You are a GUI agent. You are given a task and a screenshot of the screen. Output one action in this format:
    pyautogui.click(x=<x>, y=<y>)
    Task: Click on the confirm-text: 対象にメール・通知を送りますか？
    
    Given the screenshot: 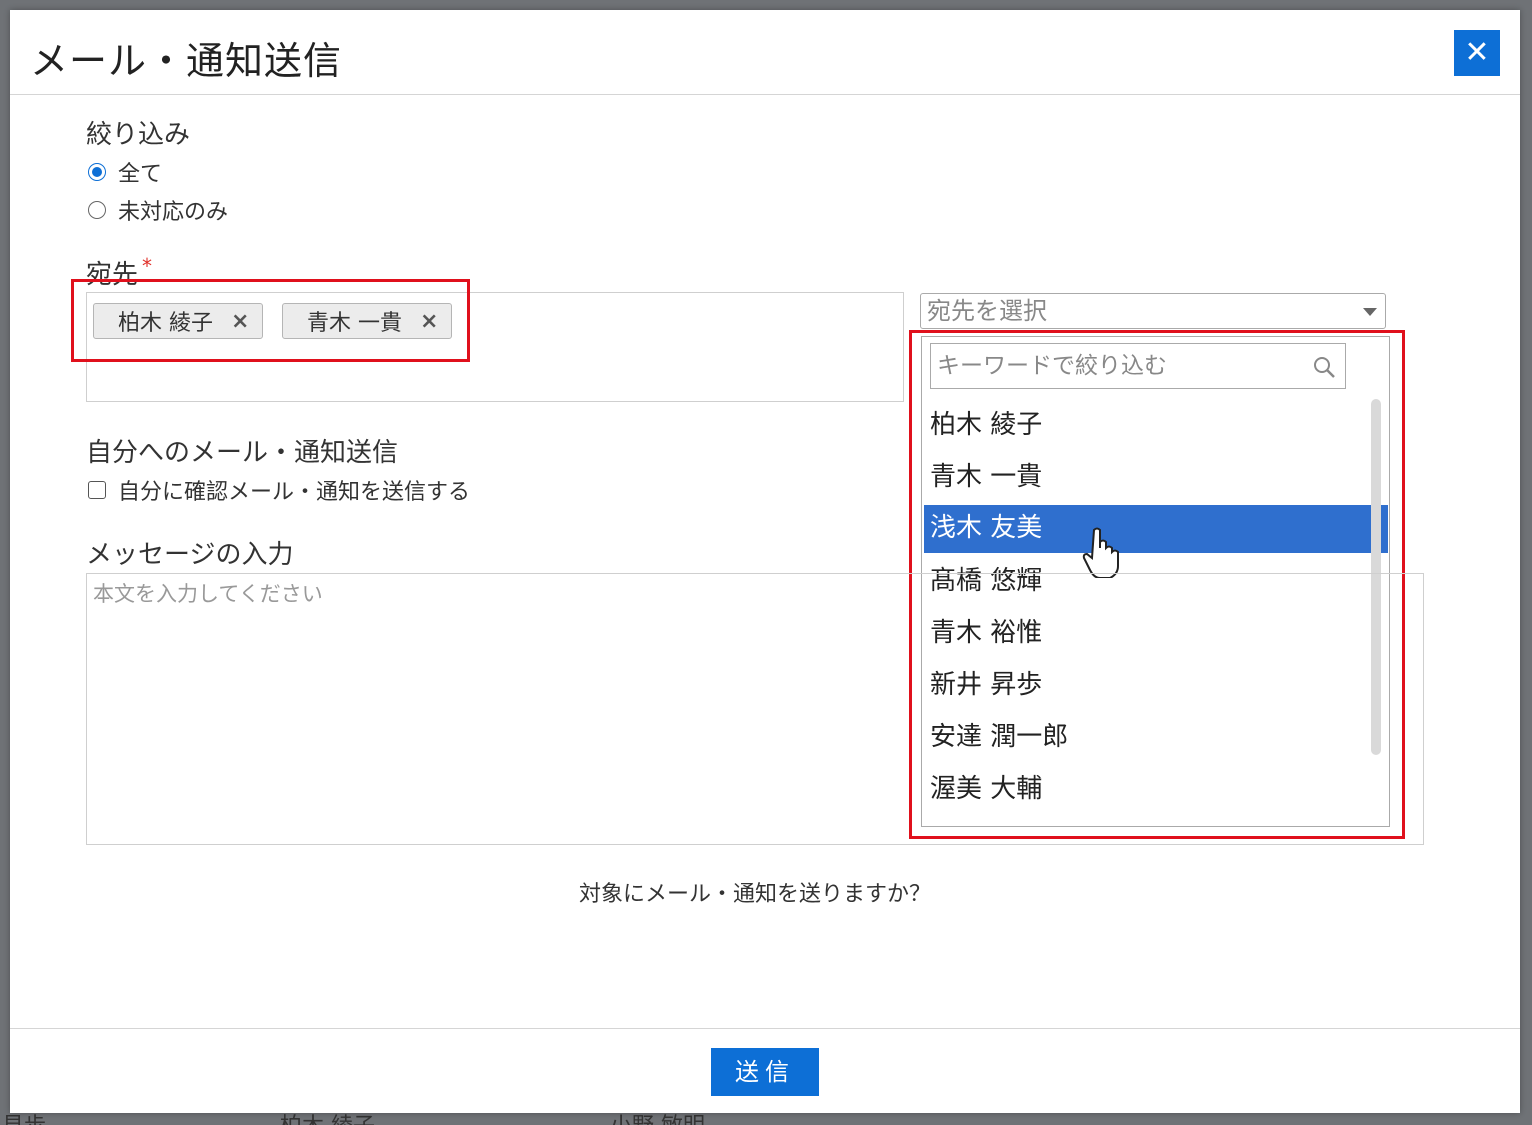 What is the action you would take?
    pyautogui.click(x=754, y=894)
    